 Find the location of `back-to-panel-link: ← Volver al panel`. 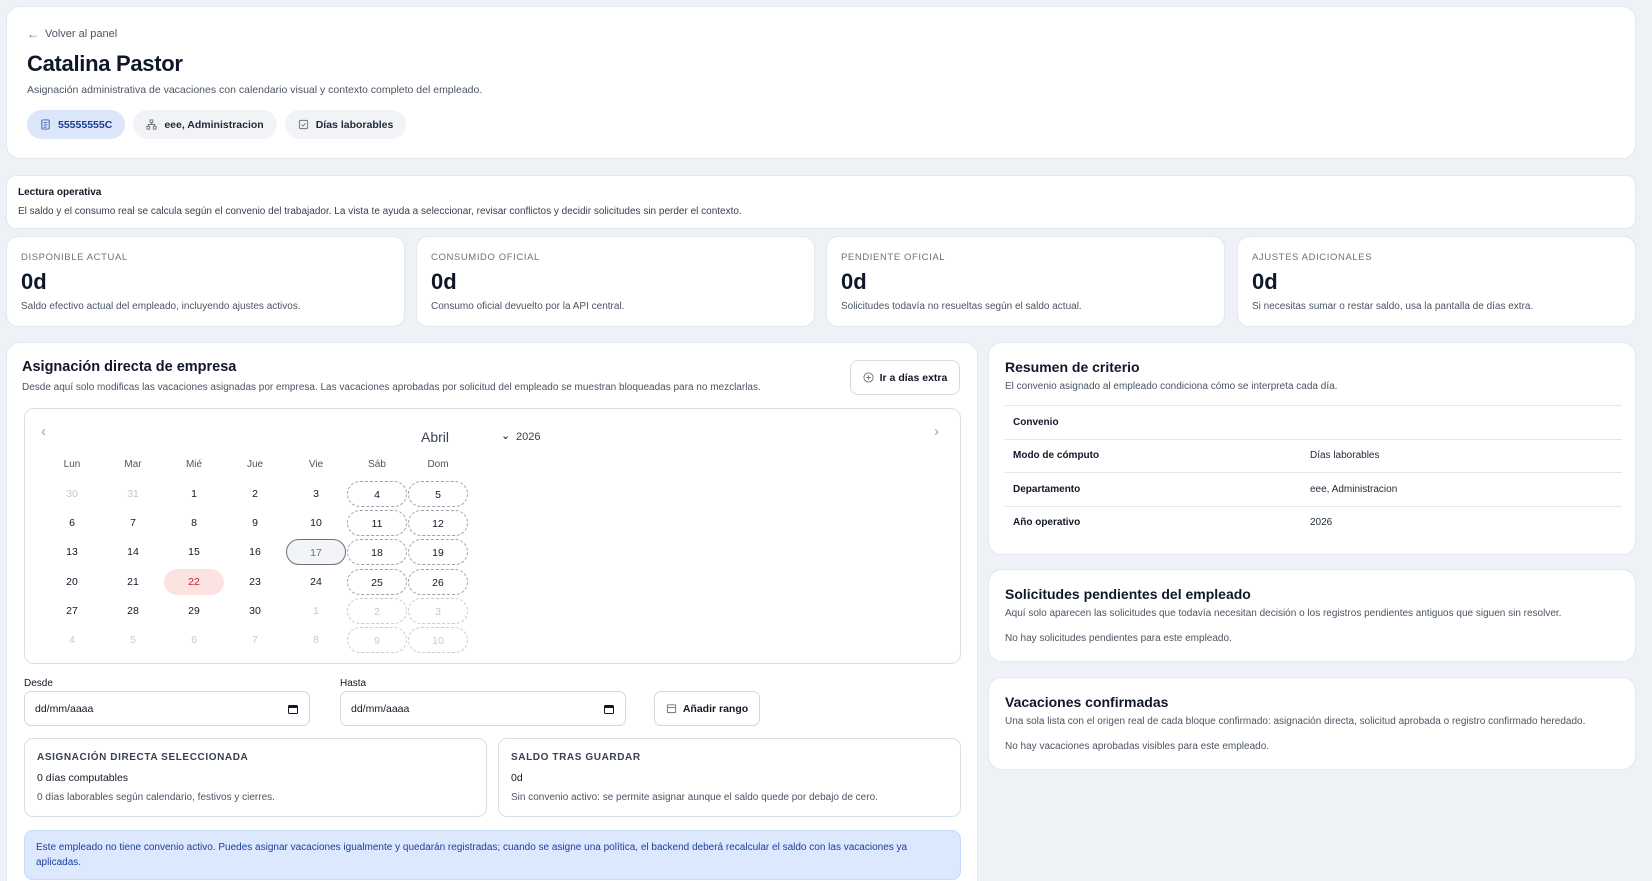

back-to-panel-link: ← Volver al panel is located at coordinates (72, 34).